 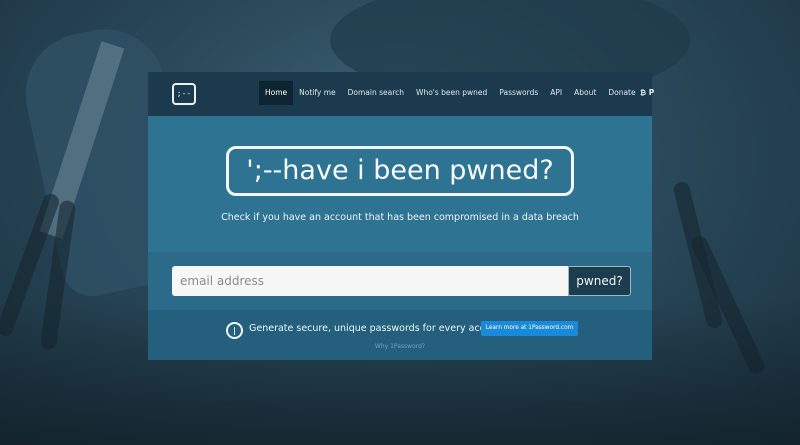 What do you see at coordinates (400, 346) in the screenshot?
I see `why-1password-link: Why 1Password?` at bounding box center [400, 346].